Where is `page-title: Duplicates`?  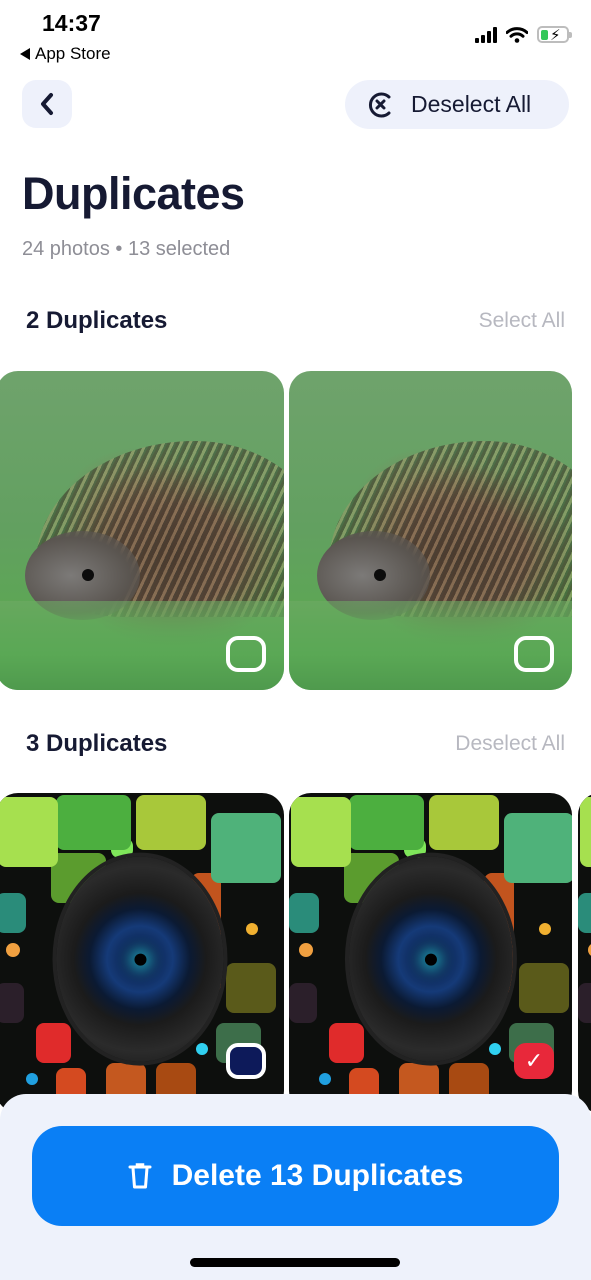
page-title: Duplicates is located at coordinates (133, 193).